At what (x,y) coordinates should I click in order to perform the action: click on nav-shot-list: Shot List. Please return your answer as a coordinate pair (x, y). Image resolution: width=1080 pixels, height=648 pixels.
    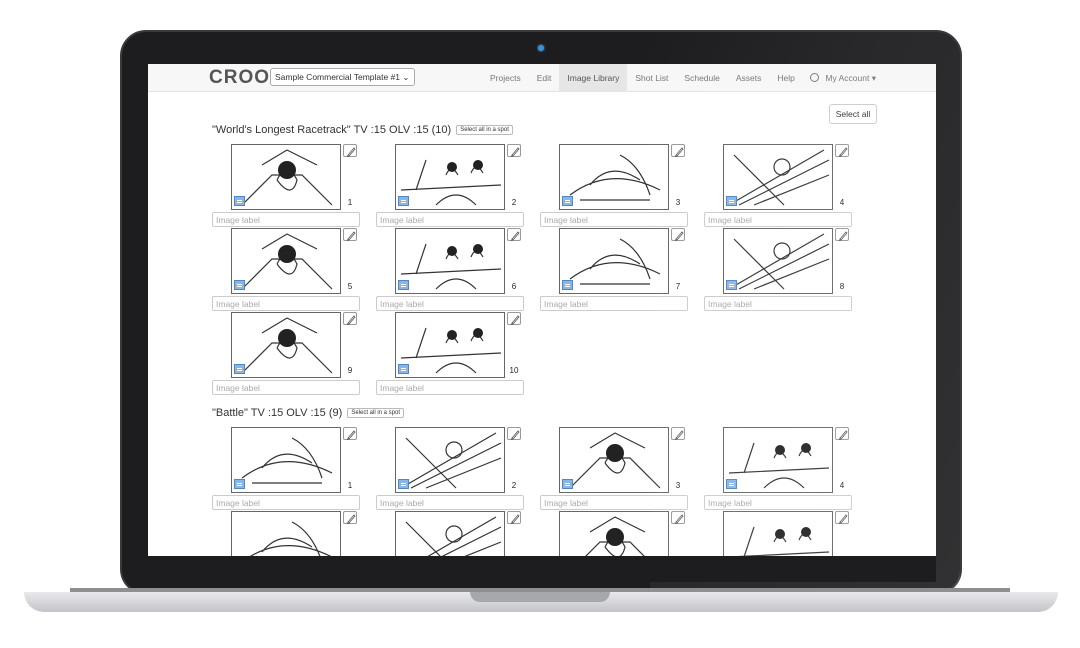
    Looking at the image, I should click on (651, 78).